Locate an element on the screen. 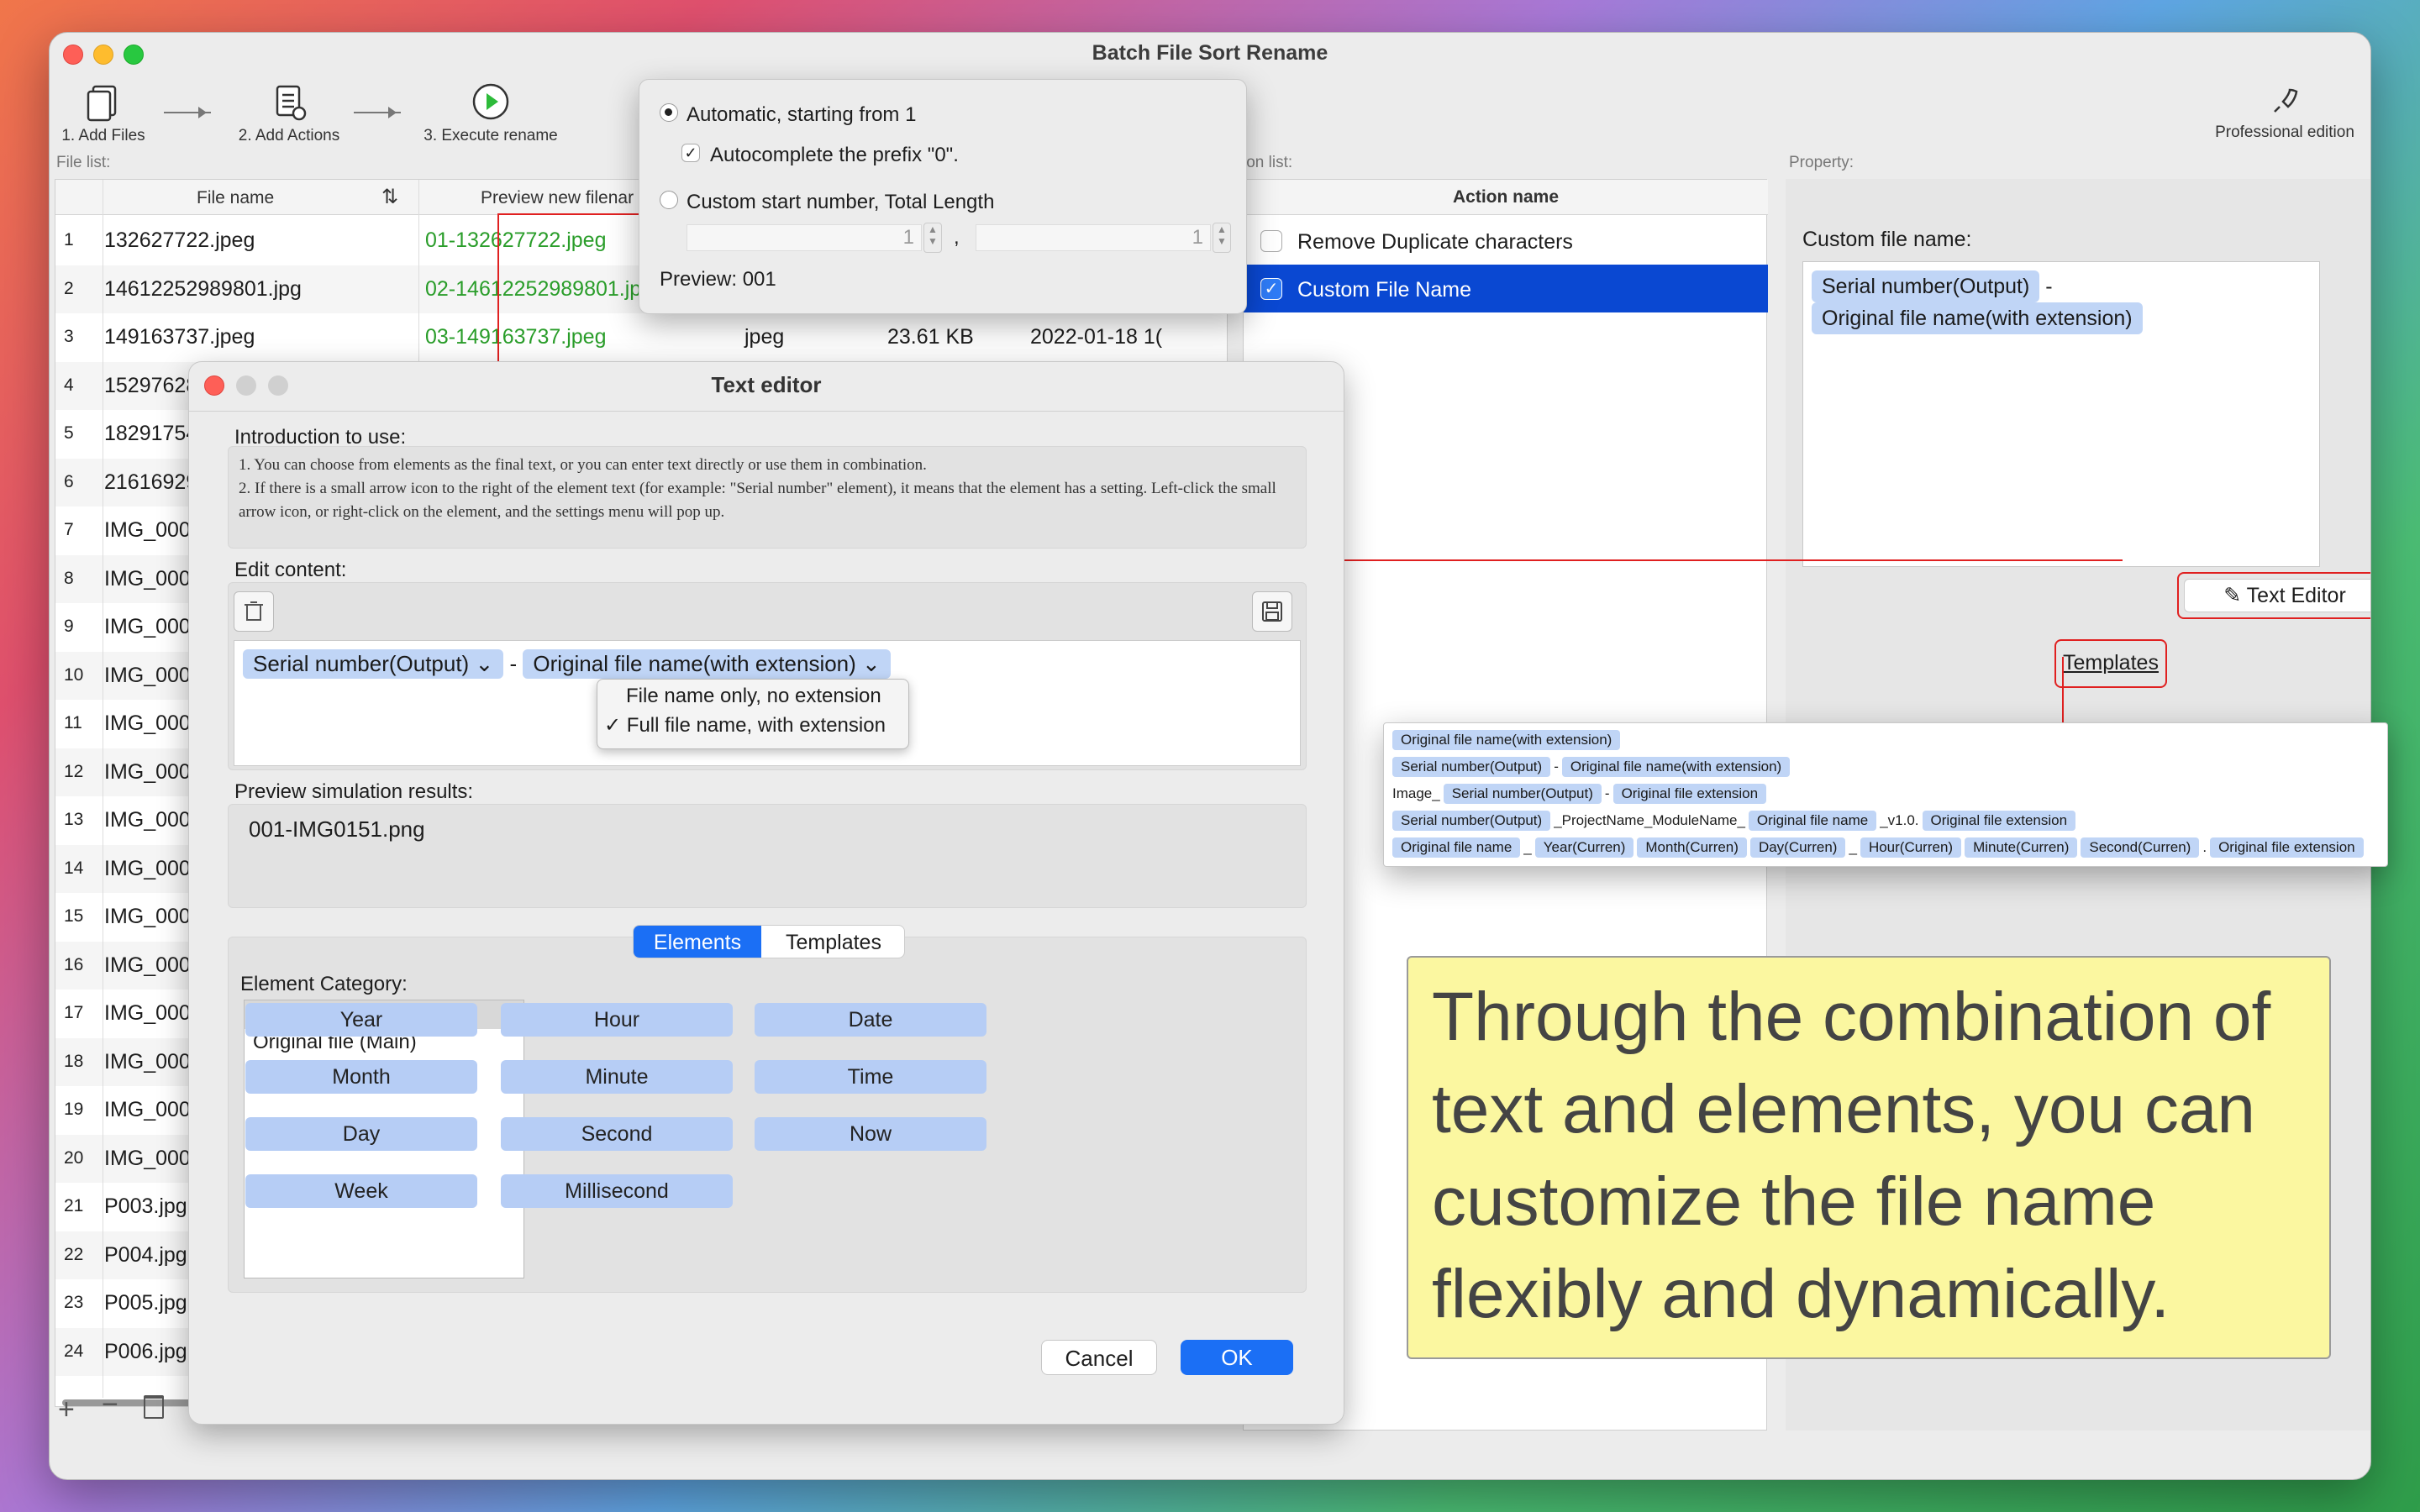 The image size is (2420, 1512). clear-content-button is located at coordinates (254, 611).